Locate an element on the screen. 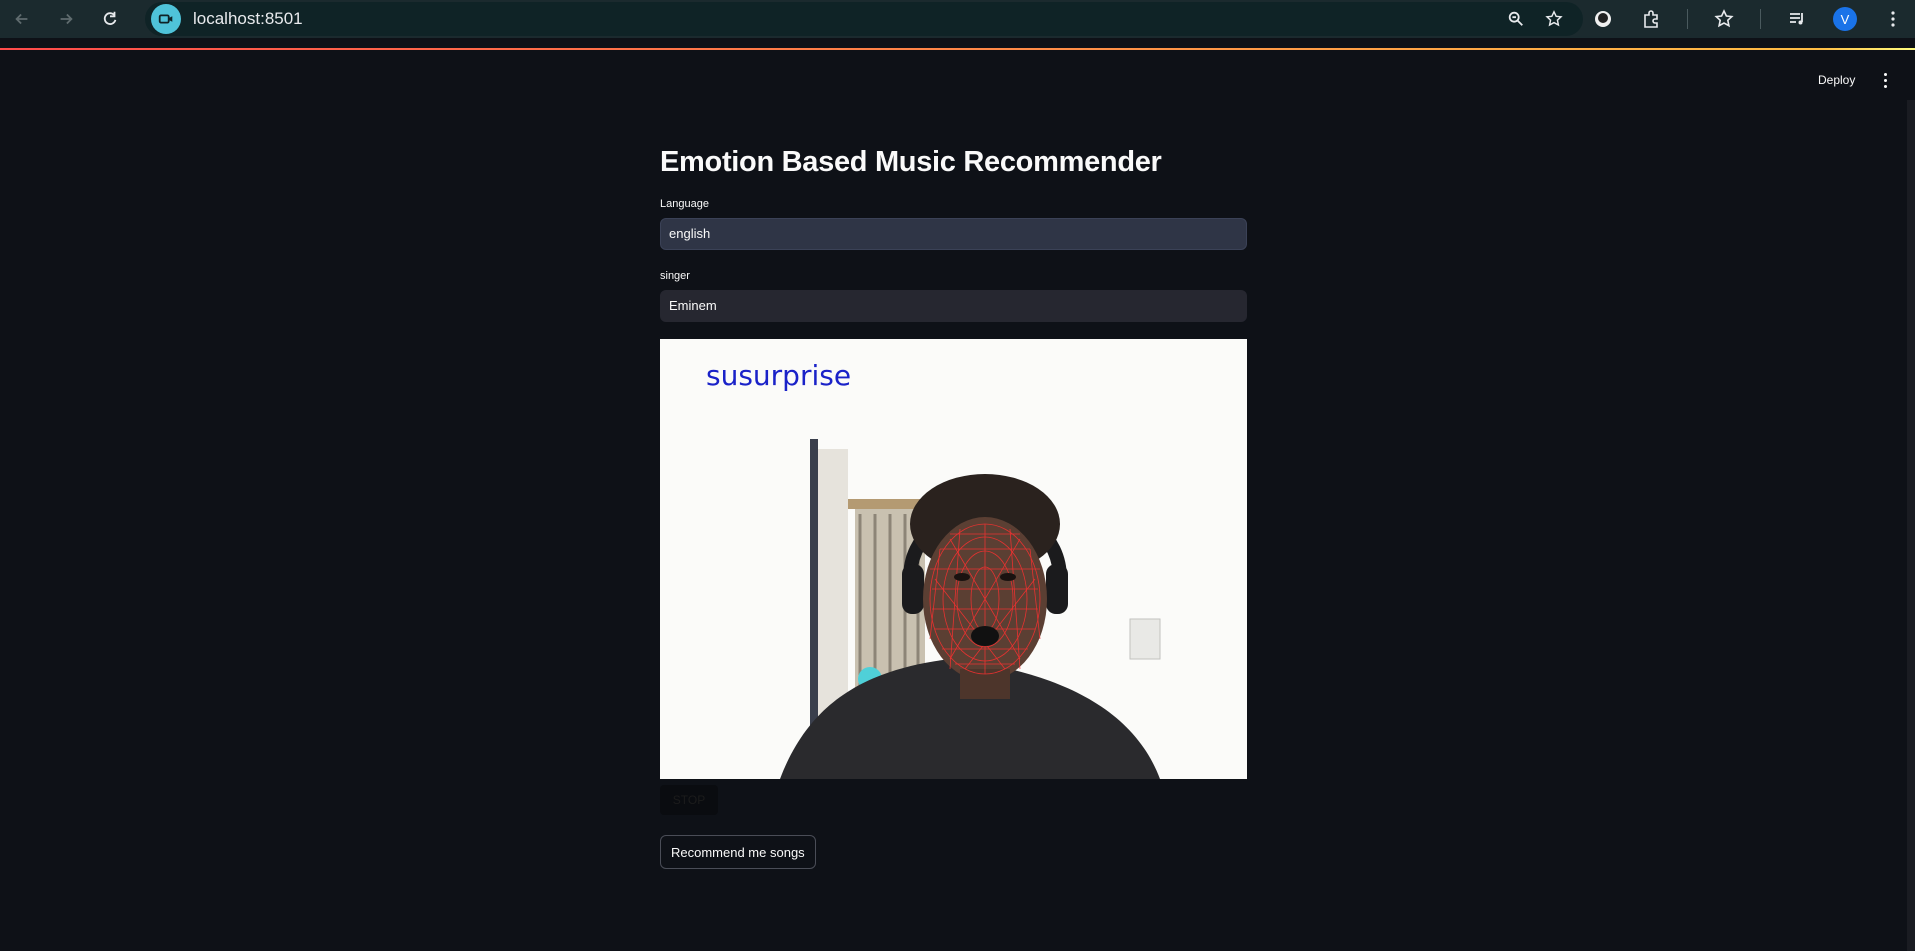  deploy-button: Deploy is located at coordinates (1836, 80).